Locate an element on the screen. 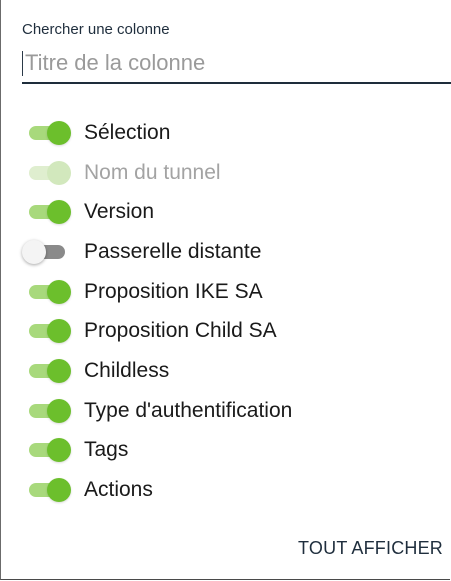  column-toggle-auth-type: Type d'authentification is located at coordinates (232, 411).